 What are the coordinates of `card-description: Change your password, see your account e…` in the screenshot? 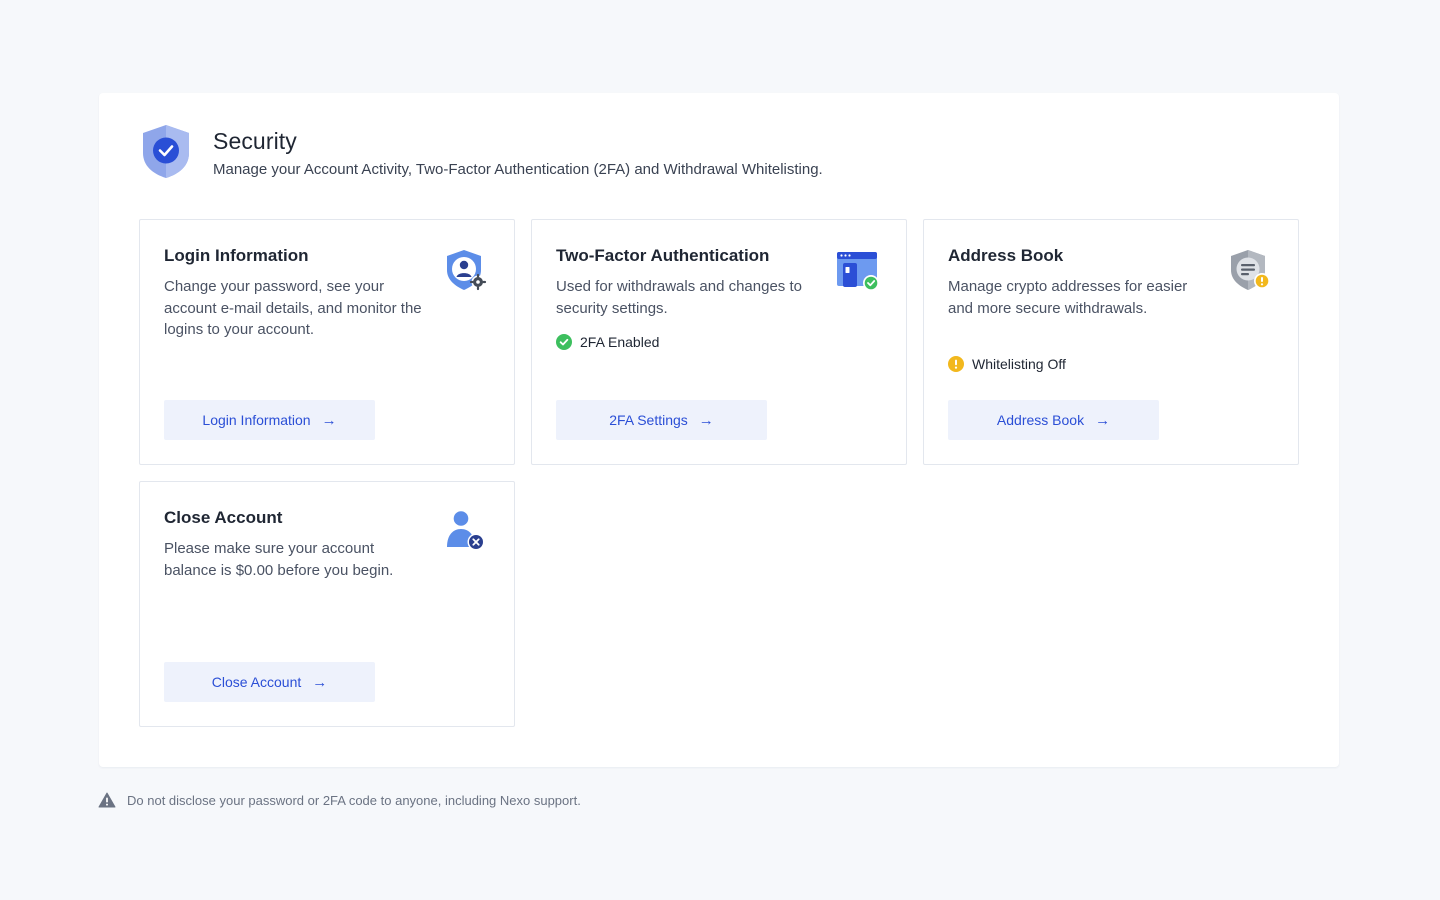 It's located at (293, 308).